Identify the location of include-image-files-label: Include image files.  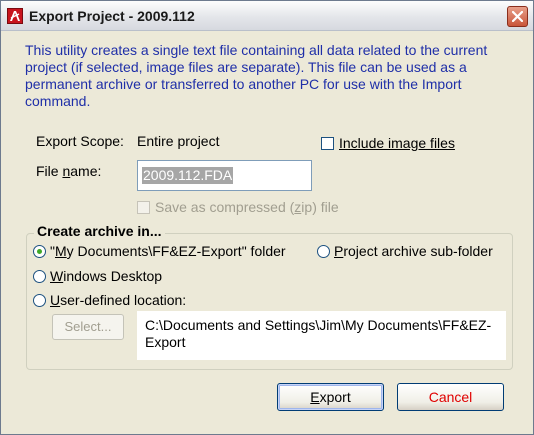
(397, 143).